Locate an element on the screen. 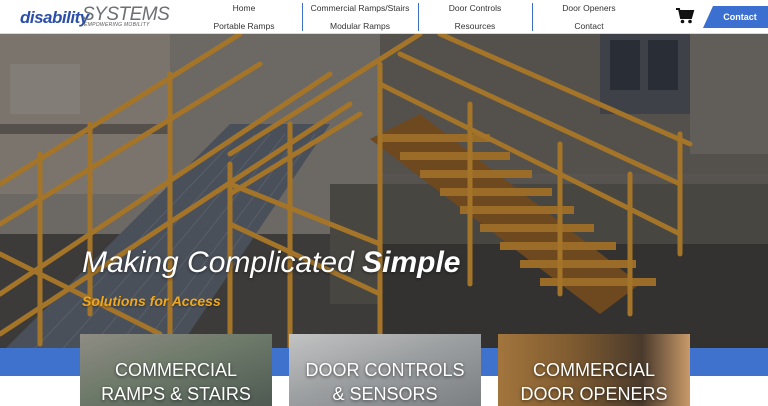 The height and width of the screenshot is (406, 768). hero-subtitle: Solutions for Access is located at coordinates (151, 301).